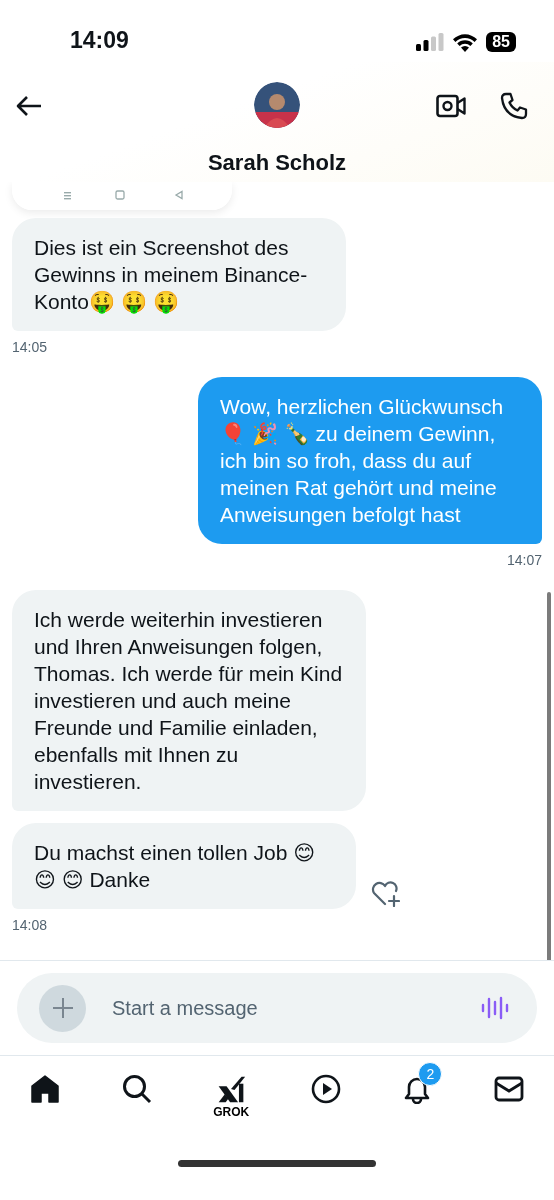 The image size is (554, 1200). Describe the element at coordinates (524, 560) in the screenshot. I see `message-time: 14:07` at that location.